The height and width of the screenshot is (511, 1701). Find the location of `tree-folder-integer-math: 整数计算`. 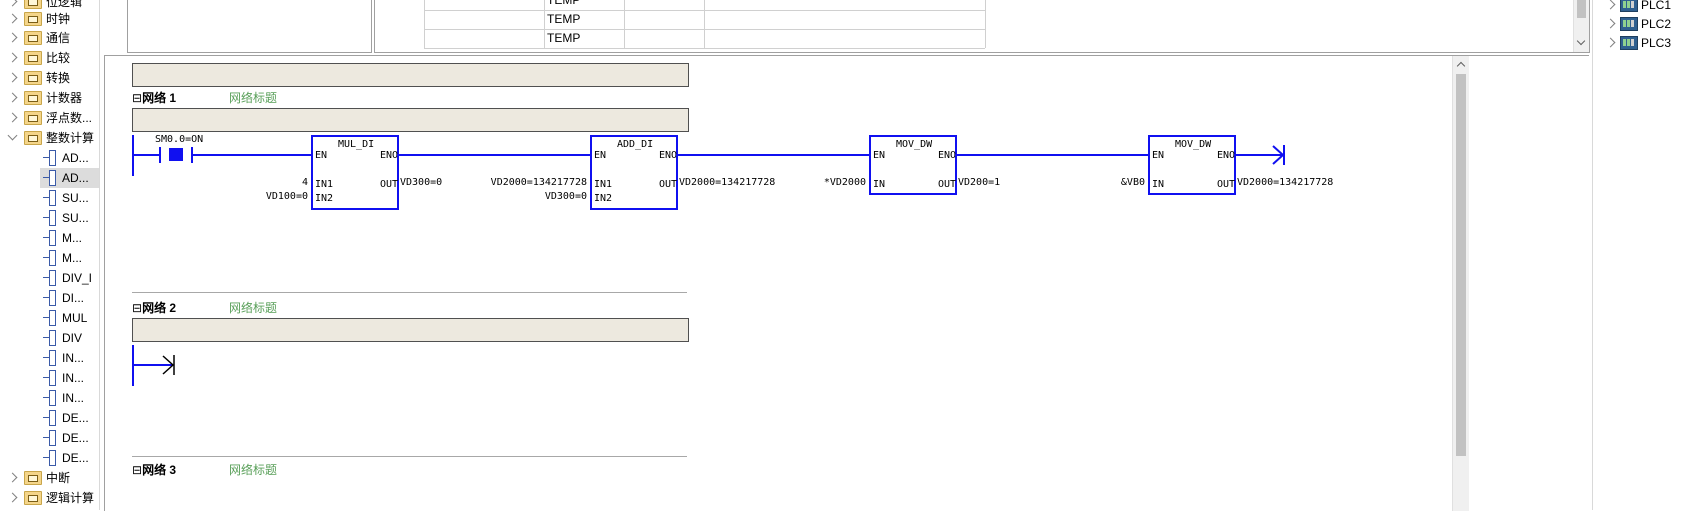

tree-folder-integer-math: 整数计算 is located at coordinates (49, 138).